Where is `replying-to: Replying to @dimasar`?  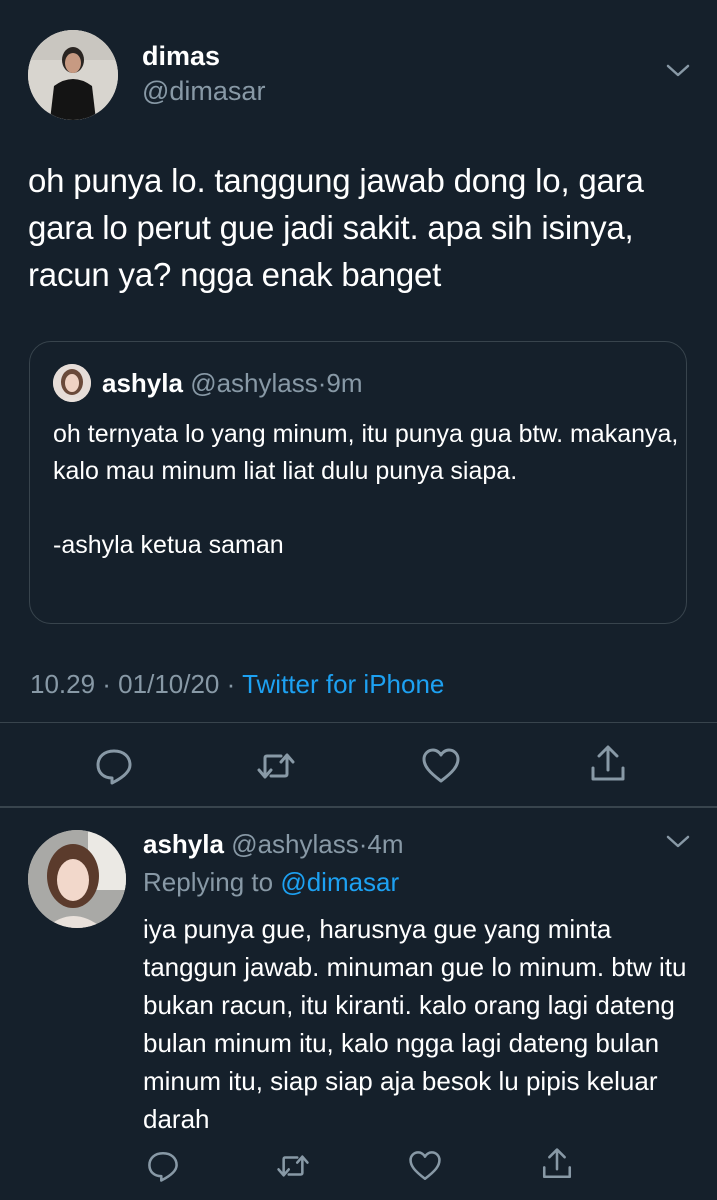 replying-to: Replying to @dimasar is located at coordinates (271, 882).